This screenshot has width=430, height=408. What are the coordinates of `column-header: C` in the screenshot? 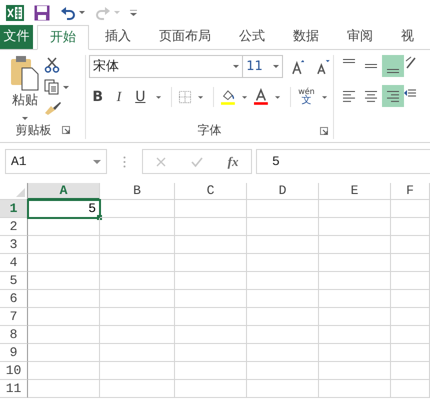 It's located at (211, 191).